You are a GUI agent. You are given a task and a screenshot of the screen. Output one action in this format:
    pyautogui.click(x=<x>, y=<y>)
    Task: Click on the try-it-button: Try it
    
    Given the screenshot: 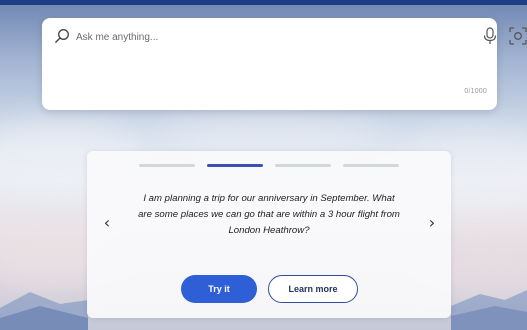 What is the action you would take?
    pyautogui.click(x=219, y=289)
    